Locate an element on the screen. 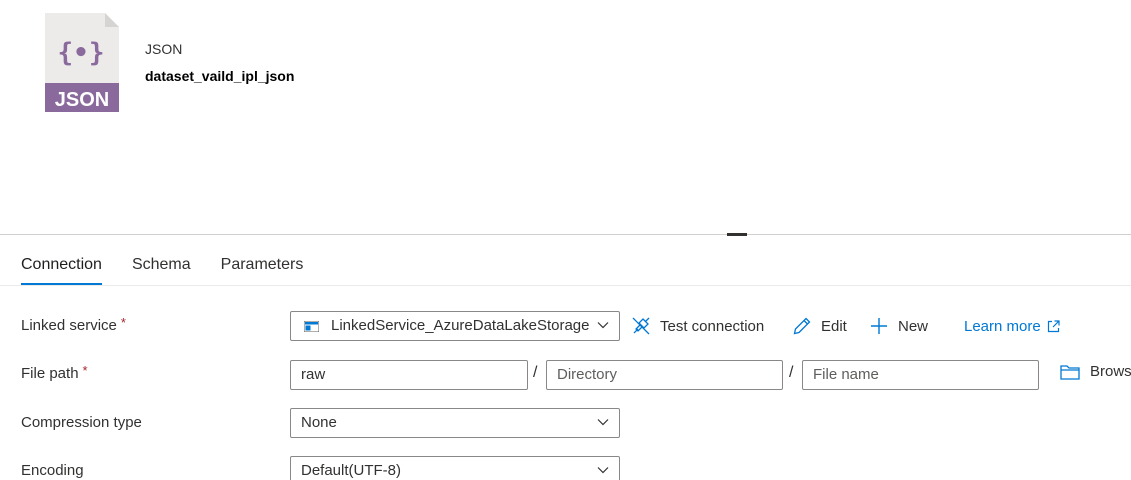 The image size is (1131, 480). json-file-icon: JSON {•} is located at coordinates (82, 62).